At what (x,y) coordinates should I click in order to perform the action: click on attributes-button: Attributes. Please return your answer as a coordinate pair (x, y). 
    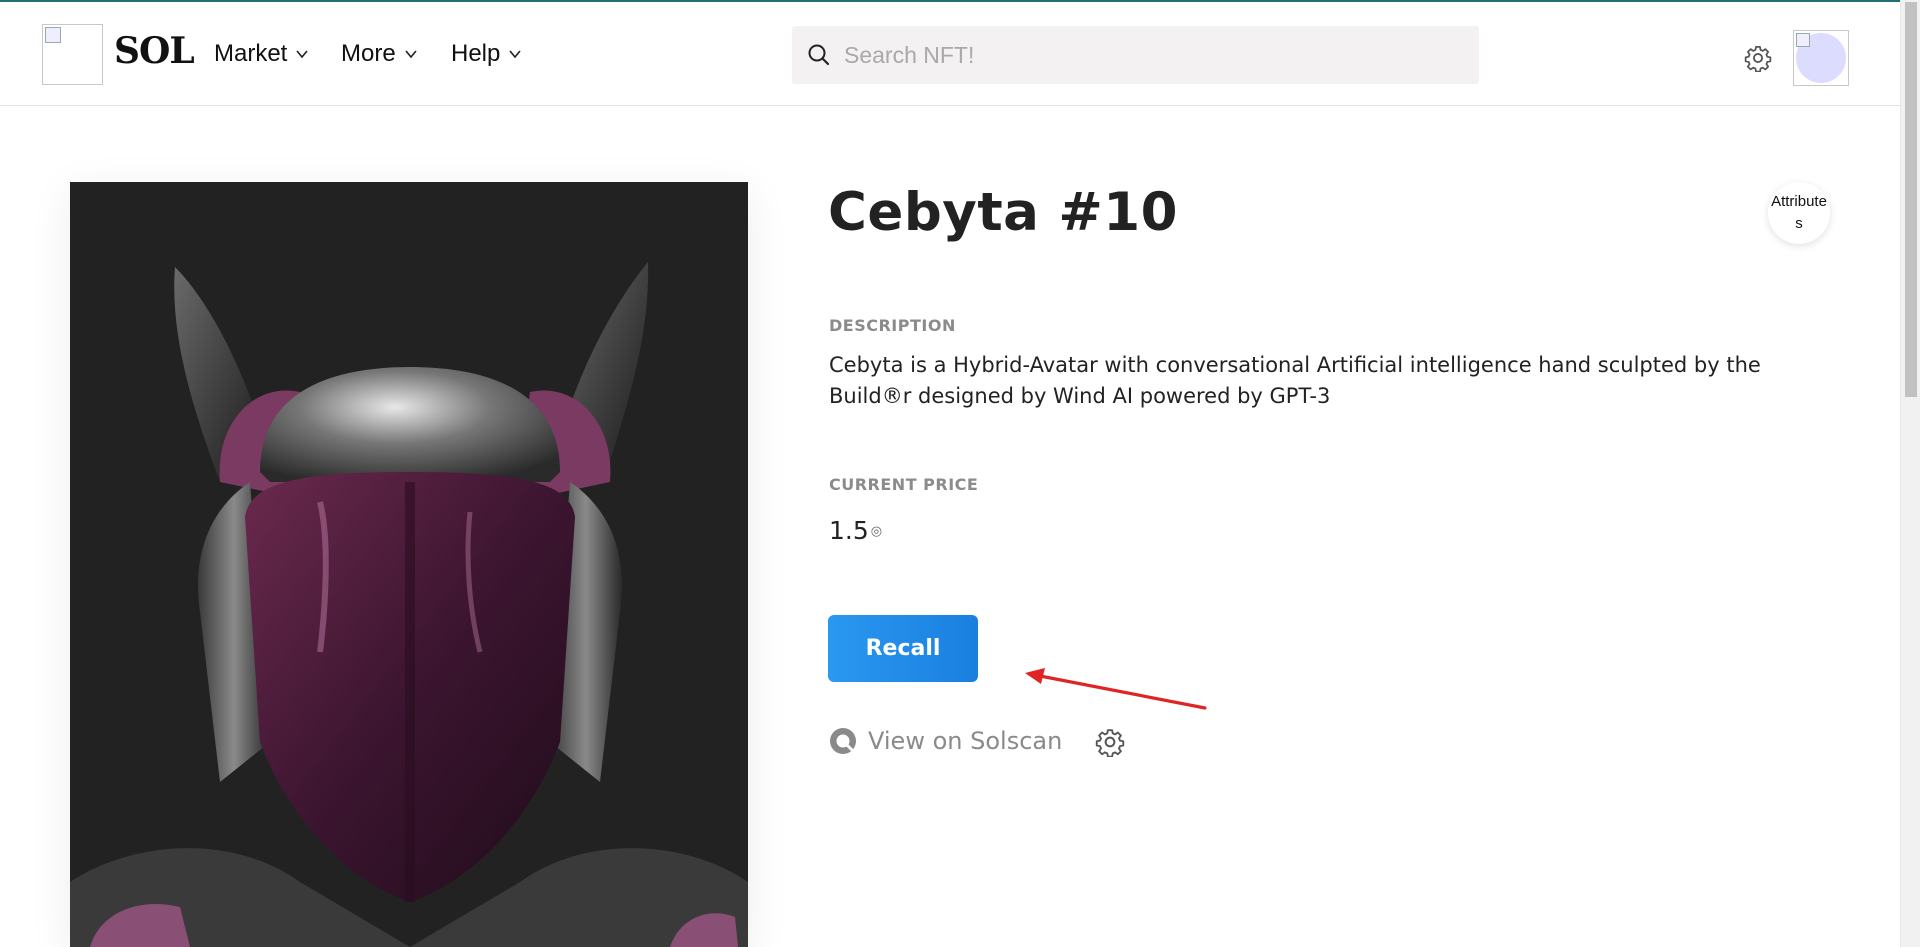
    Looking at the image, I should click on (1799, 213).